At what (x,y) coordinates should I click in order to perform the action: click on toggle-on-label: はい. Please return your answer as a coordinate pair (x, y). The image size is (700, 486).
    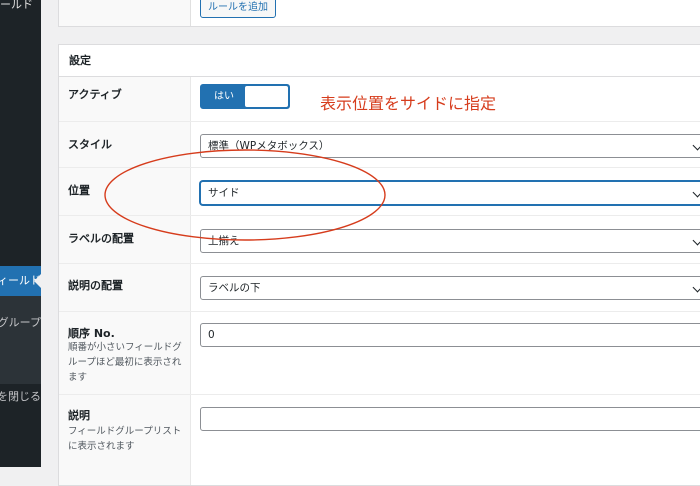
    Looking at the image, I should click on (224, 96).